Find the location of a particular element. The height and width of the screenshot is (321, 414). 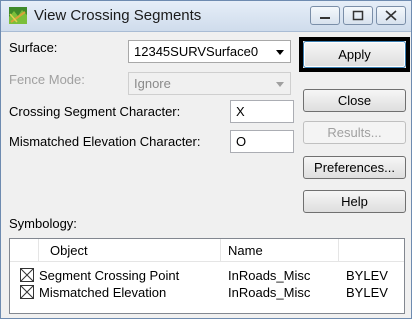

apply-button: Apply is located at coordinates (354, 54).